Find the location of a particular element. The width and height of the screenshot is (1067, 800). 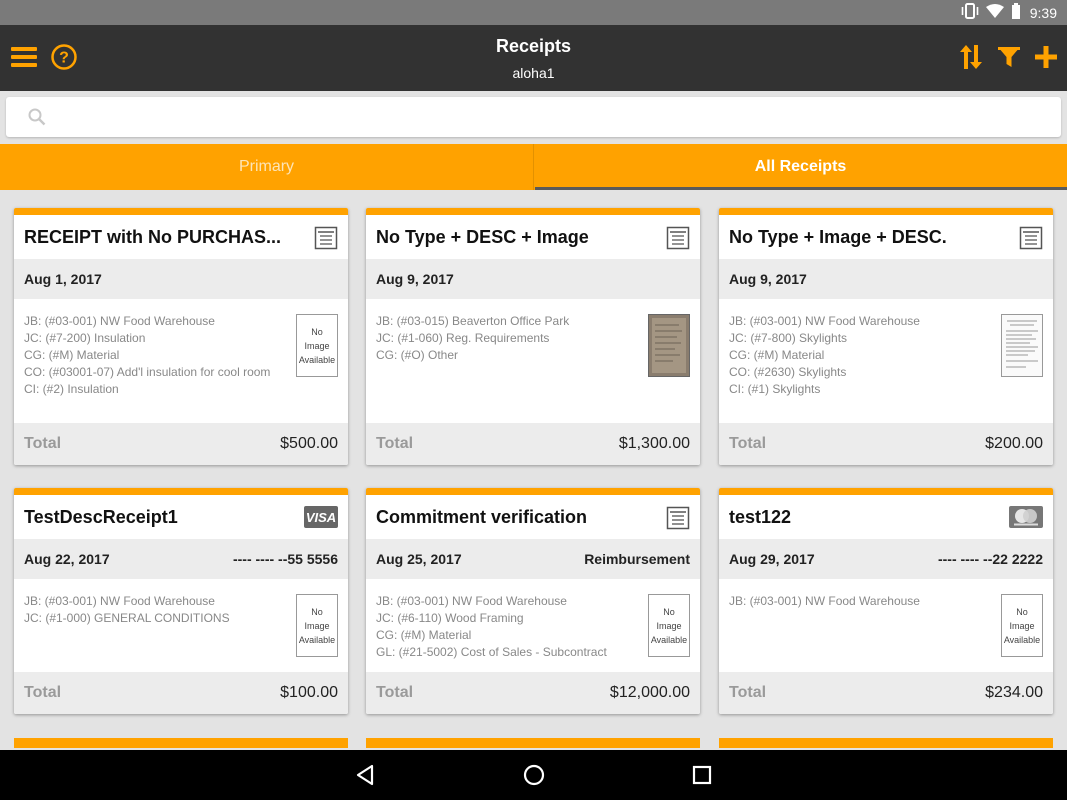

mastercard-icon is located at coordinates (1026, 519).